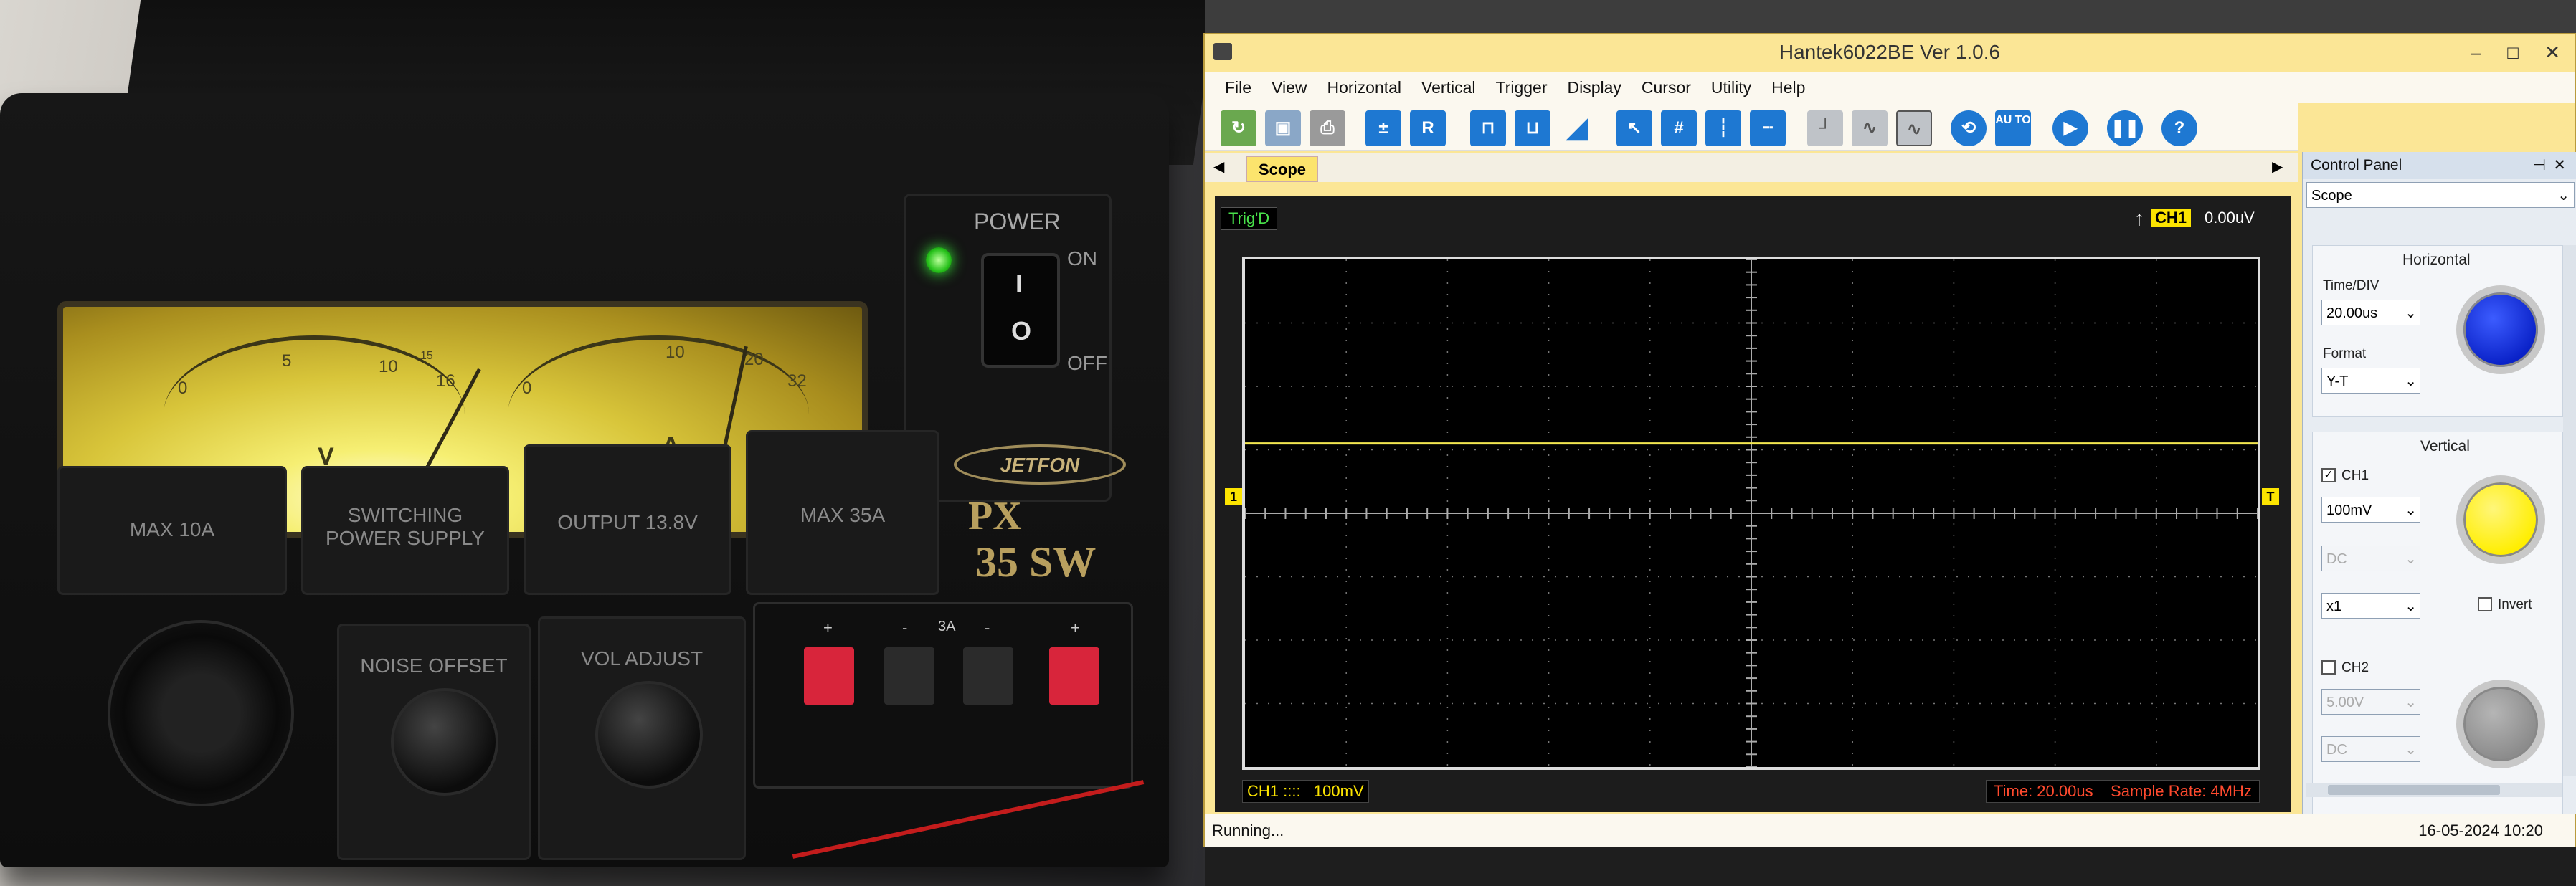 The width and height of the screenshot is (2576, 886). Describe the element at coordinates (2277, 167) in the screenshot. I see `tab-right-arrow-icon: ▶` at that location.